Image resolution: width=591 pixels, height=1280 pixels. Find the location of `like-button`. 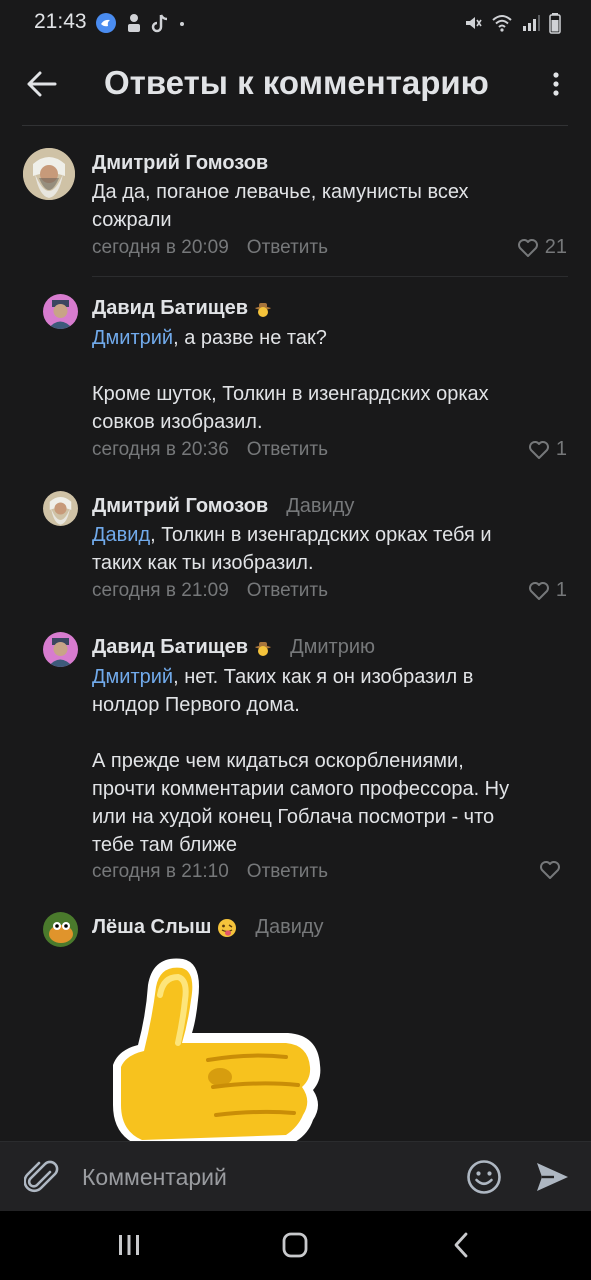

like-button is located at coordinates (553, 870).